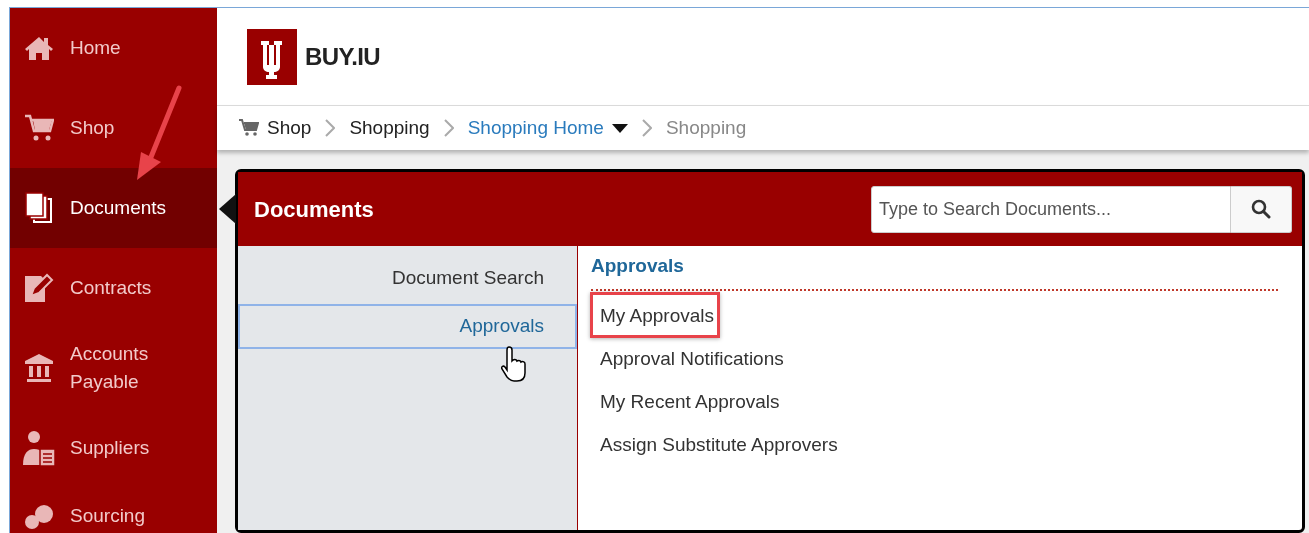 The image size is (1309, 533). What do you see at coordinates (39, 48) in the screenshot?
I see `home-icon` at bounding box center [39, 48].